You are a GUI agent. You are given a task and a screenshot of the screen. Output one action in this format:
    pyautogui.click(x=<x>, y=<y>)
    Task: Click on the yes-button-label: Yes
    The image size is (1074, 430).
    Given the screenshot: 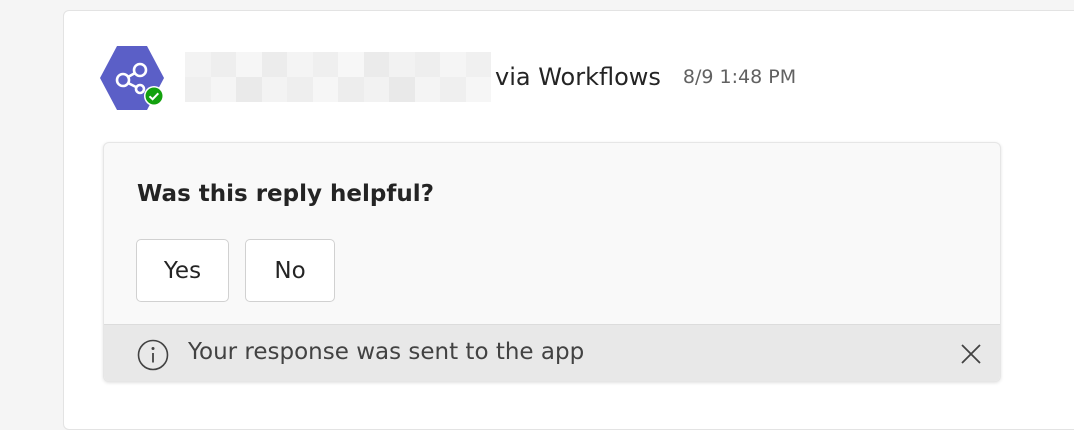 What is the action you would take?
    pyautogui.click(x=182, y=270)
    